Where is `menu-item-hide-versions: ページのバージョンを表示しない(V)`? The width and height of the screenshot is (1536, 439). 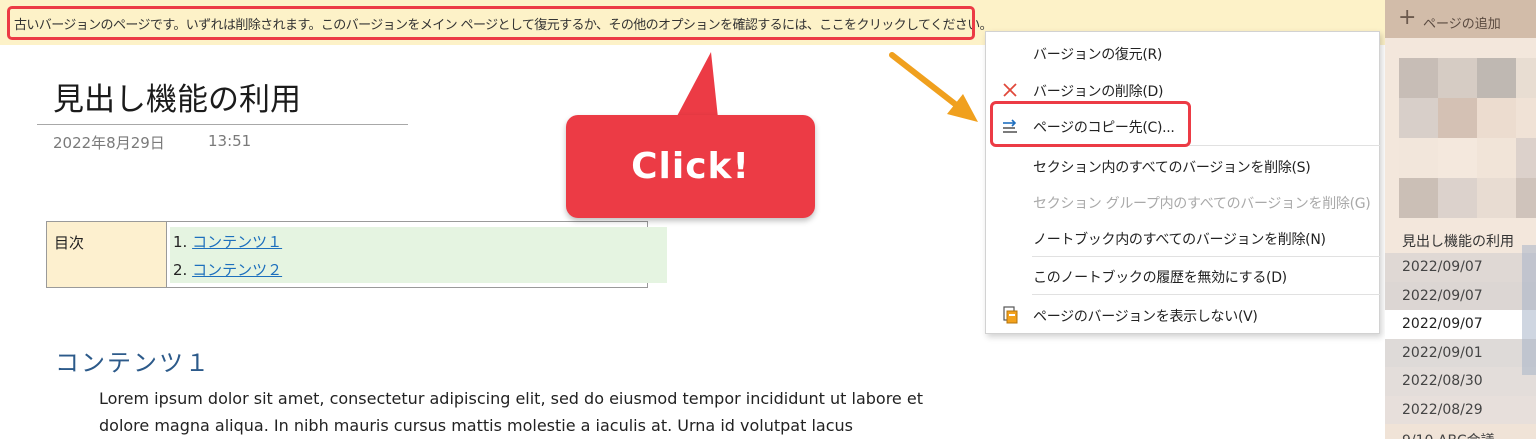
menu-item-hide-versions: ページのバージョンを表示しない(V) is located at coordinates (1182, 314).